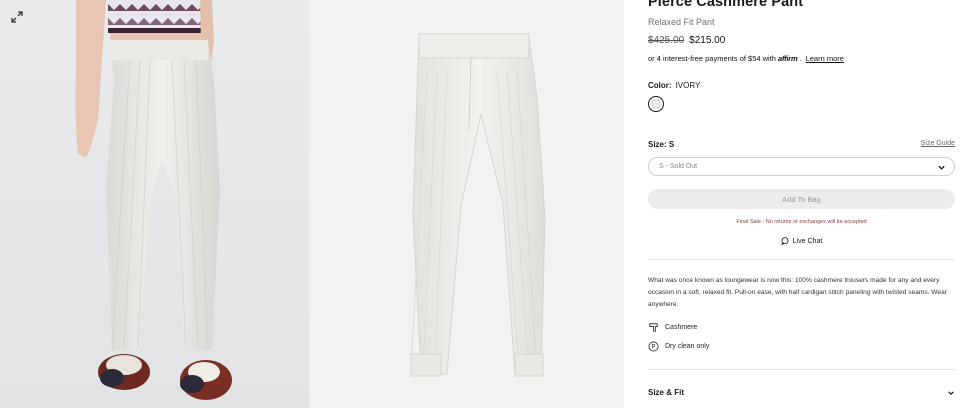  Describe the element at coordinates (686, 40) in the screenshot. I see `price-row: $425.00 $215.00` at that location.